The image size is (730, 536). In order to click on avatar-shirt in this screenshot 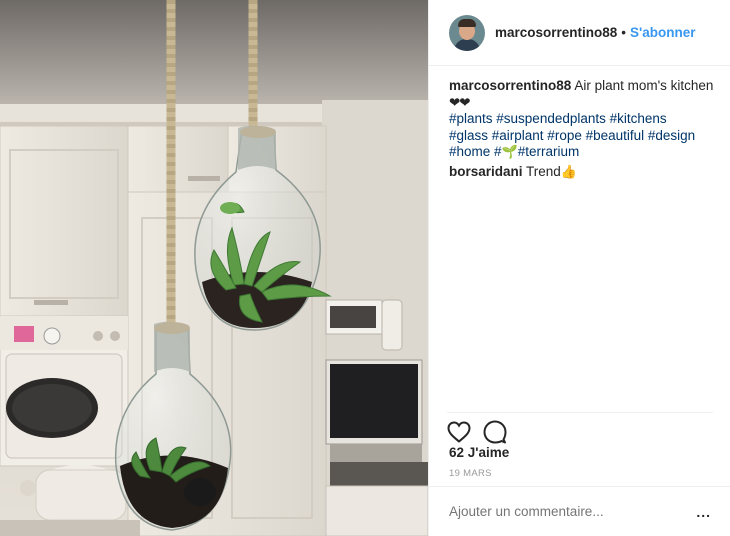, I will do `click(467, 44)`.